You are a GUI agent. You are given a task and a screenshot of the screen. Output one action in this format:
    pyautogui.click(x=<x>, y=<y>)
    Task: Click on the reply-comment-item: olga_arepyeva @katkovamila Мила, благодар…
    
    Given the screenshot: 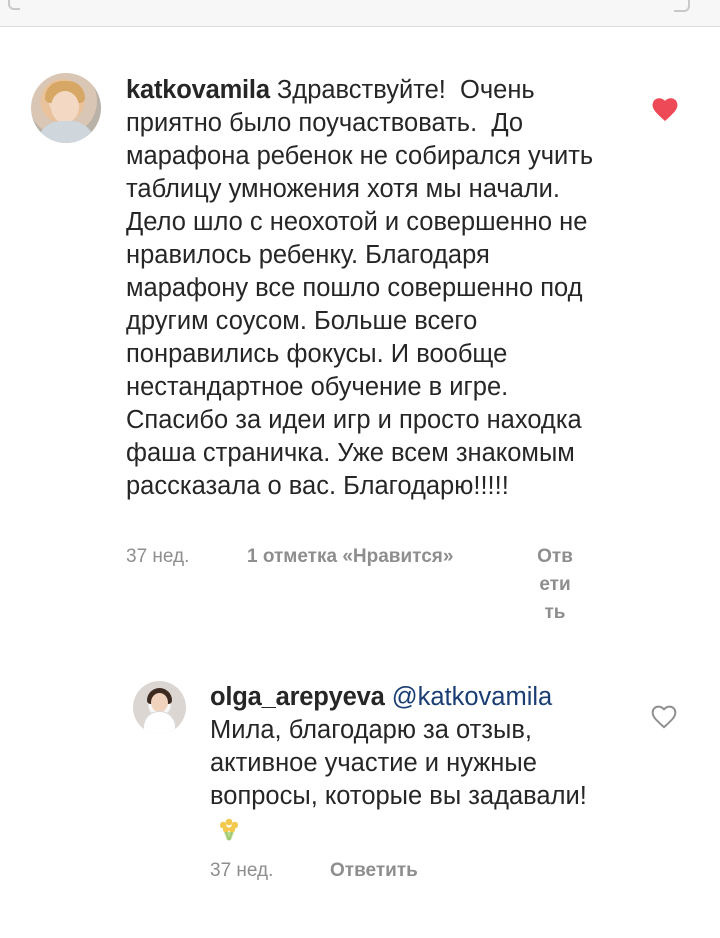 What is the action you would take?
    pyautogui.click(x=410, y=763)
    